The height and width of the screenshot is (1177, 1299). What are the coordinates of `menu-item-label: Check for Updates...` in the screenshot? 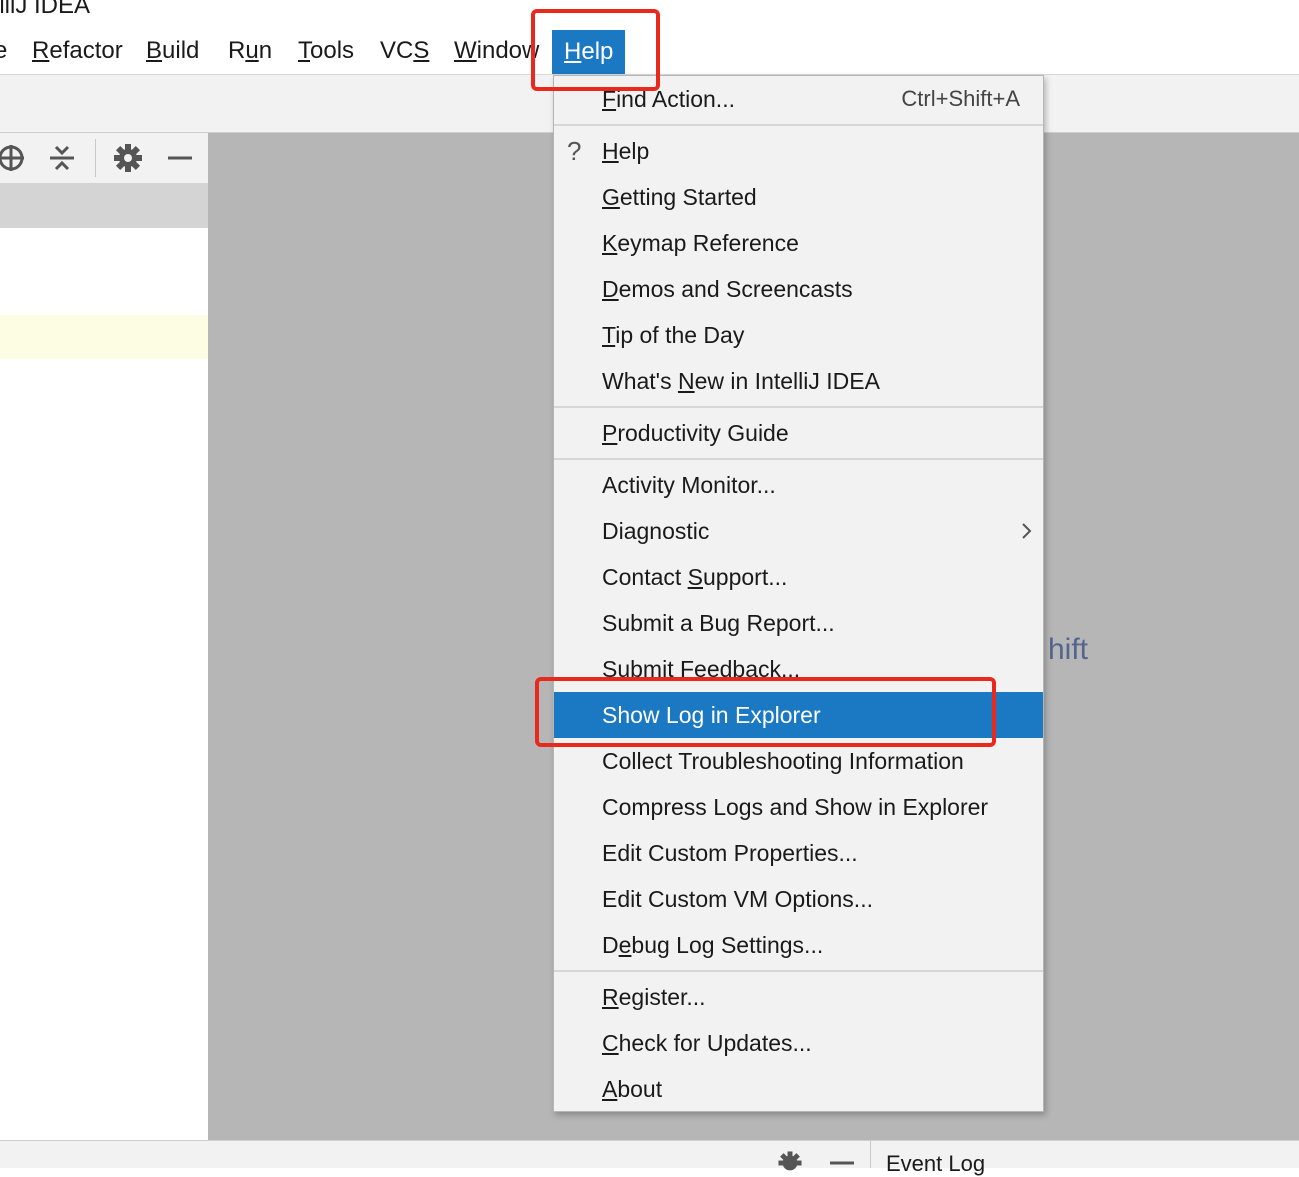 It's located at (707, 1043).